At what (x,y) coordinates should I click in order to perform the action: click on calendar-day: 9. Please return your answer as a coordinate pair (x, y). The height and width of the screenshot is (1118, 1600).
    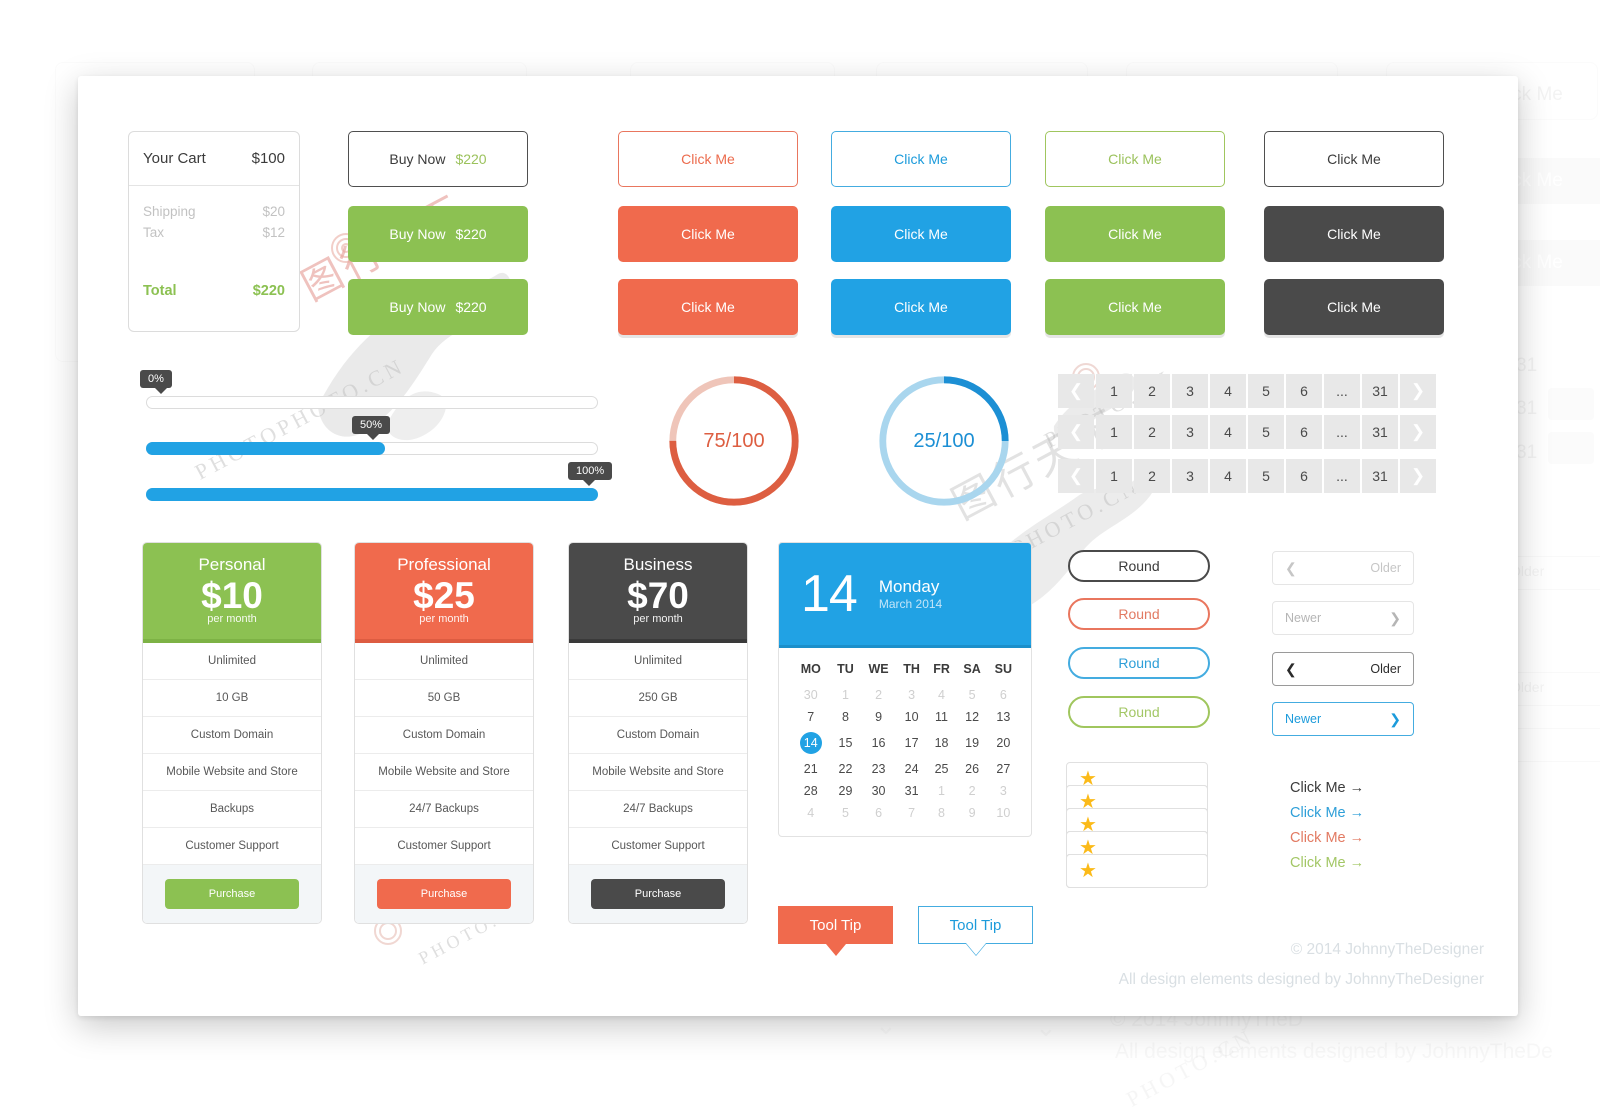
    Looking at the image, I should click on (878, 717).